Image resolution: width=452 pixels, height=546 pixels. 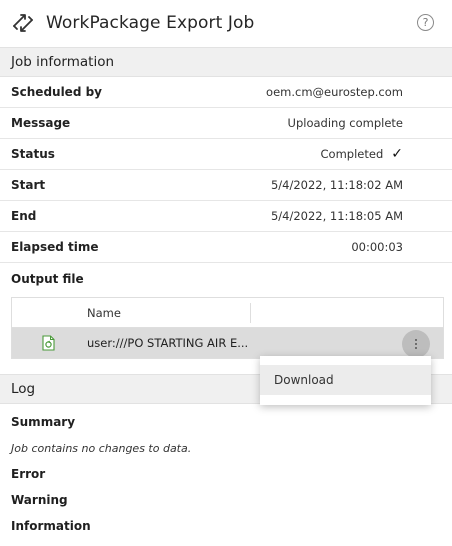 I want to click on help-icon: ?, so click(x=425, y=22).